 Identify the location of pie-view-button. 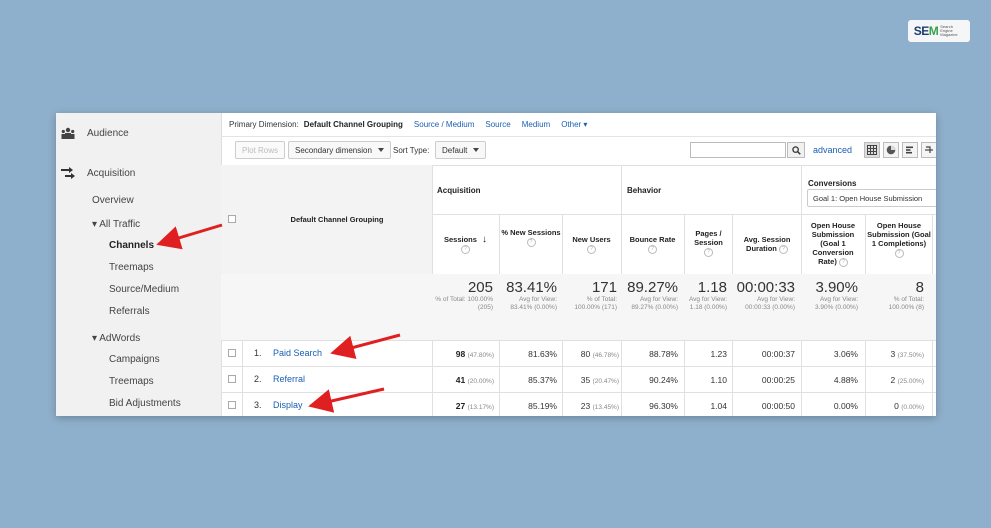
(891, 150).